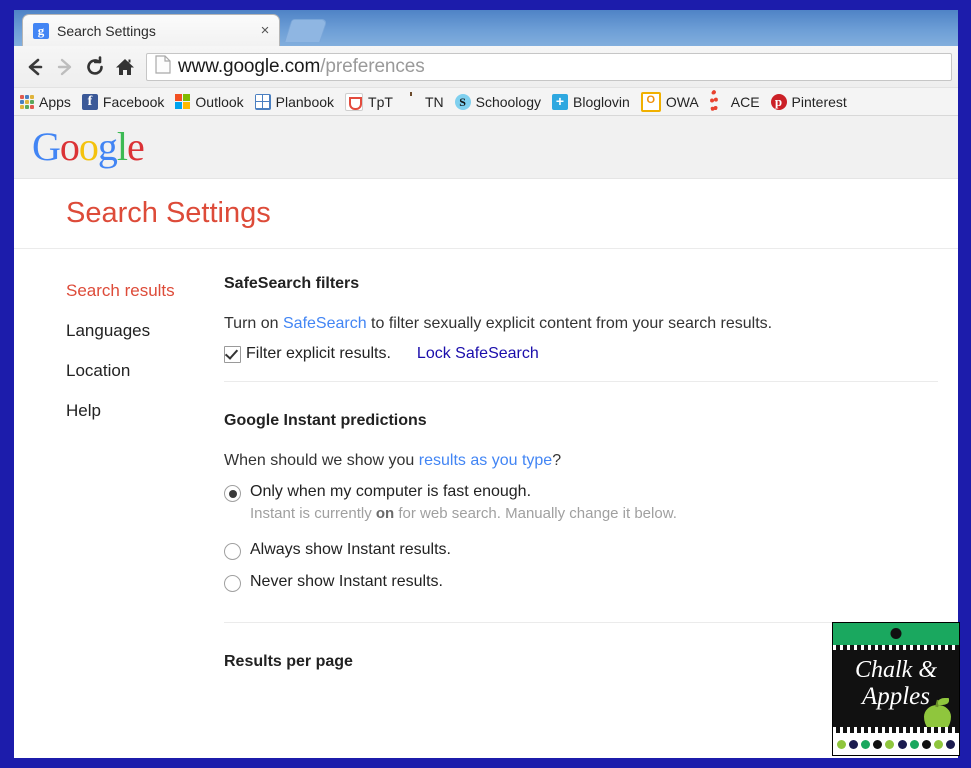  What do you see at coordinates (601, 101) in the screenshot?
I see `bookmark-label: Bloglovin` at bounding box center [601, 101].